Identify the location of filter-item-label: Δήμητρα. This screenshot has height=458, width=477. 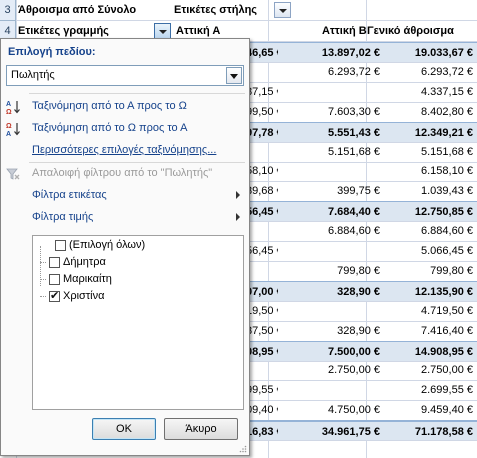
(84, 262).